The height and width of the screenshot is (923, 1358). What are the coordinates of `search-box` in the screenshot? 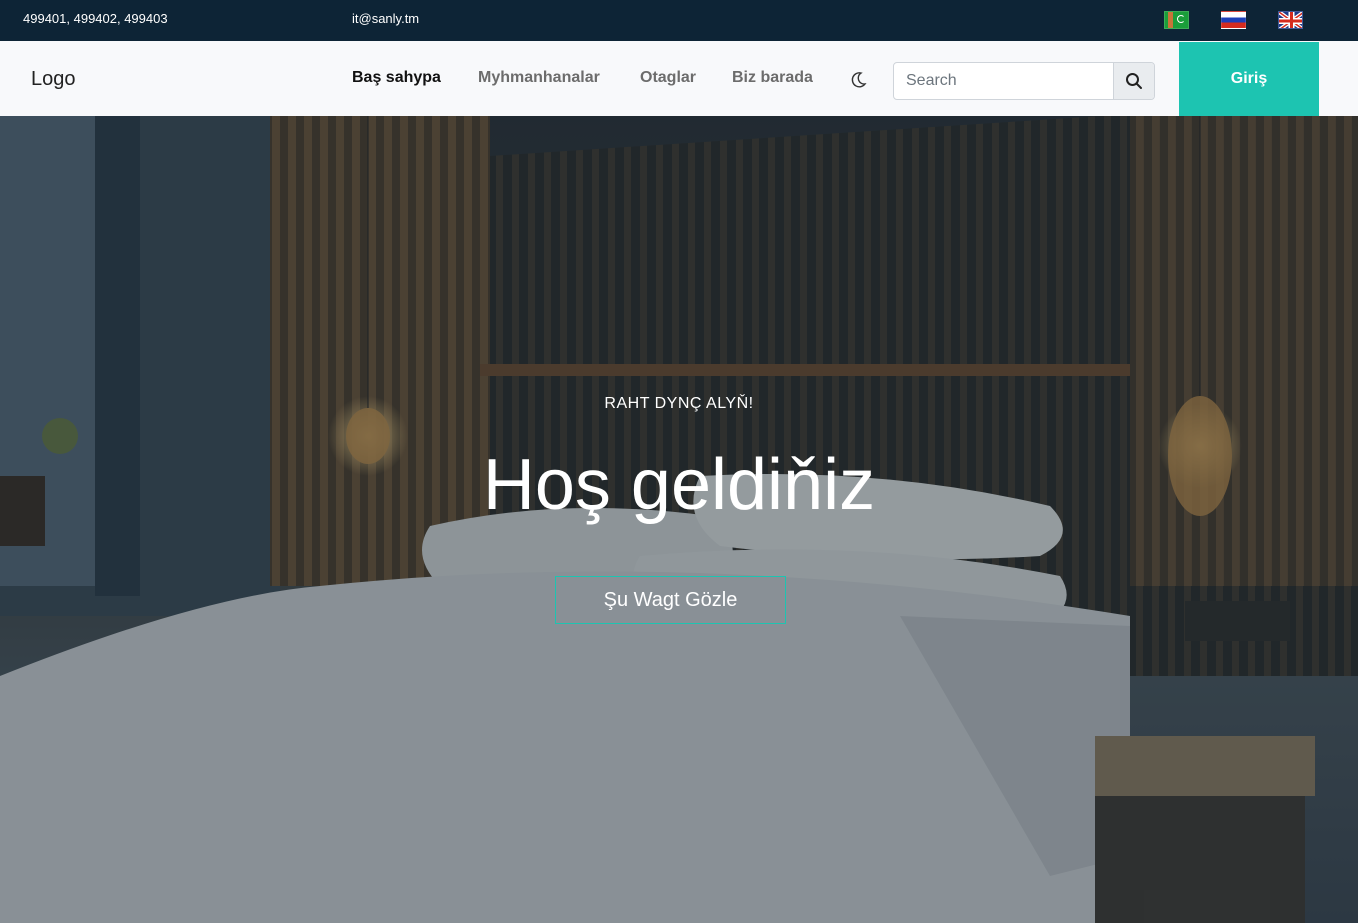 It's located at (1024, 81).